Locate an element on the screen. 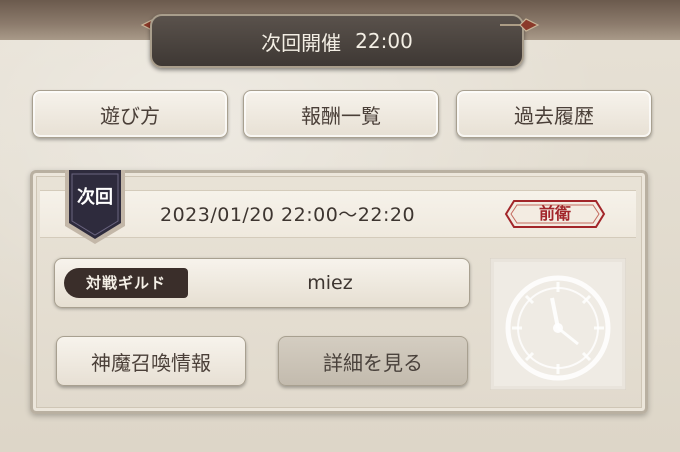 This screenshot has height=452, width=680. summon-info-button: 神魔召喚情報 is located at coordinates (151, 361).